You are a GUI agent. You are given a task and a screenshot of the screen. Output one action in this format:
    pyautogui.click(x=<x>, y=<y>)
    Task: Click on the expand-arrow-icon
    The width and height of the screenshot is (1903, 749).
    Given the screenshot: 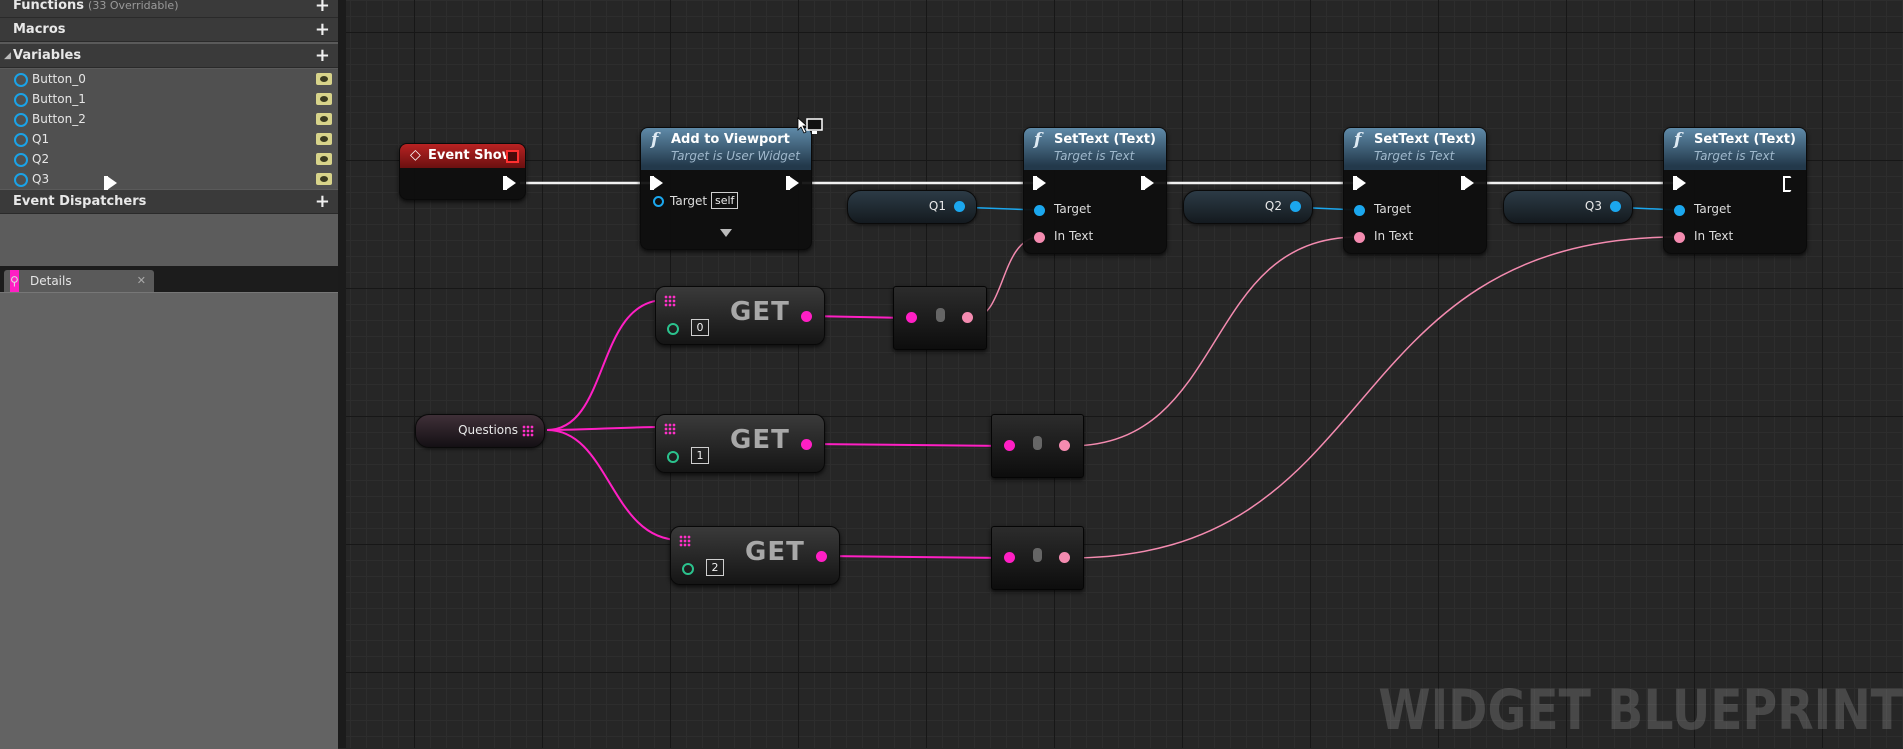 What is the action you would take?
    pyautogui.click(x=726, y=233)
    